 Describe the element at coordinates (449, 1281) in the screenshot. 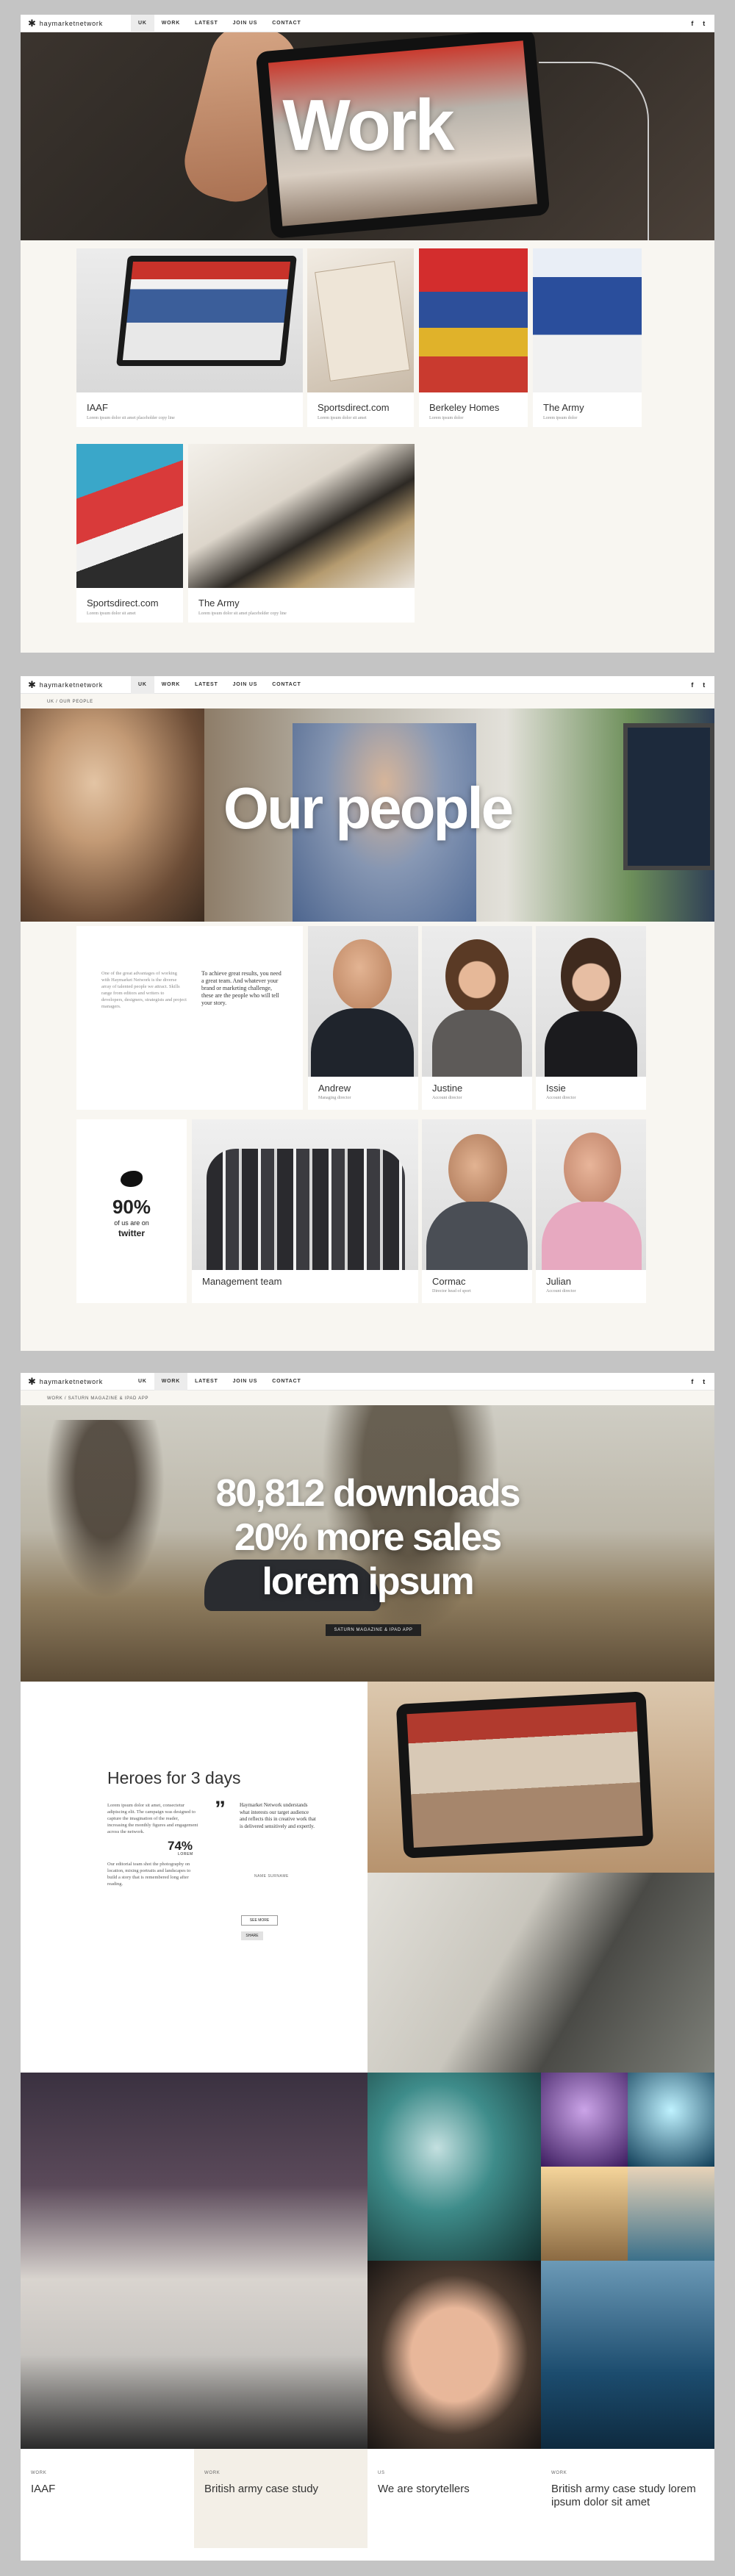

I see `person-name: Cormac` at that location.